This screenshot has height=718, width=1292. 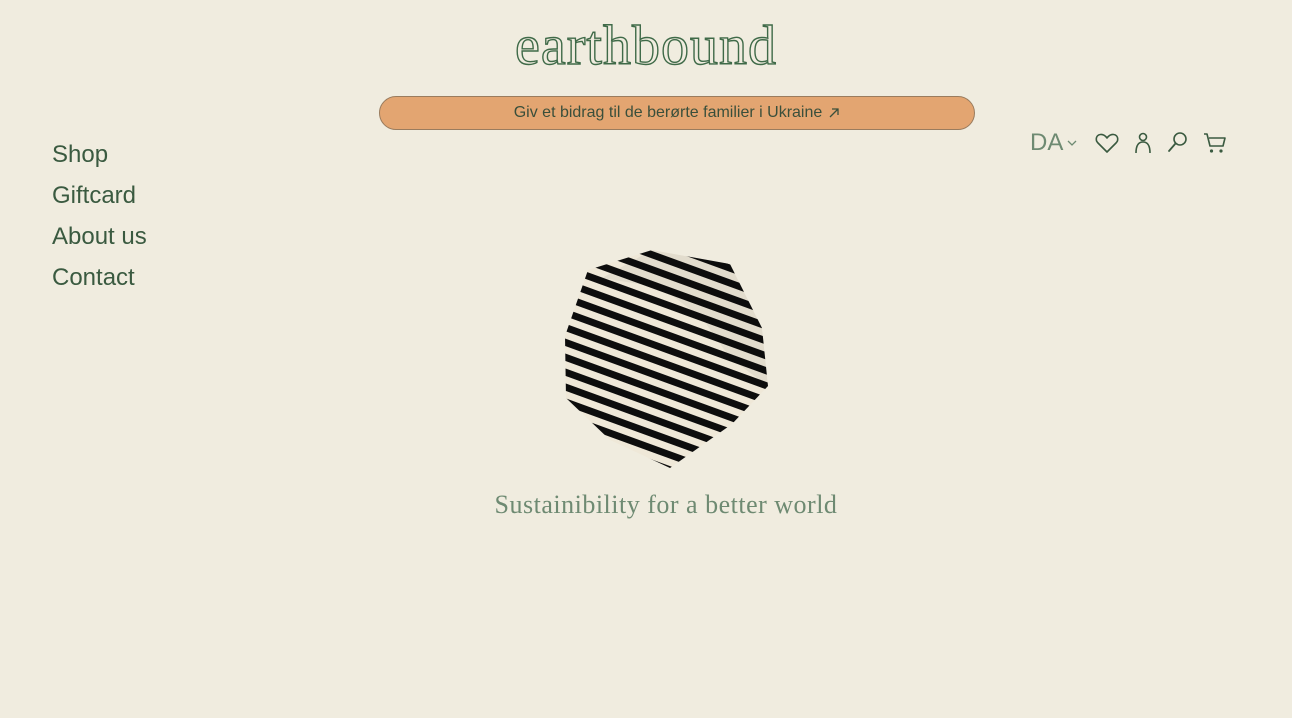 I want to click on nav-item-shop: Shop, so click(x=99, y=160).